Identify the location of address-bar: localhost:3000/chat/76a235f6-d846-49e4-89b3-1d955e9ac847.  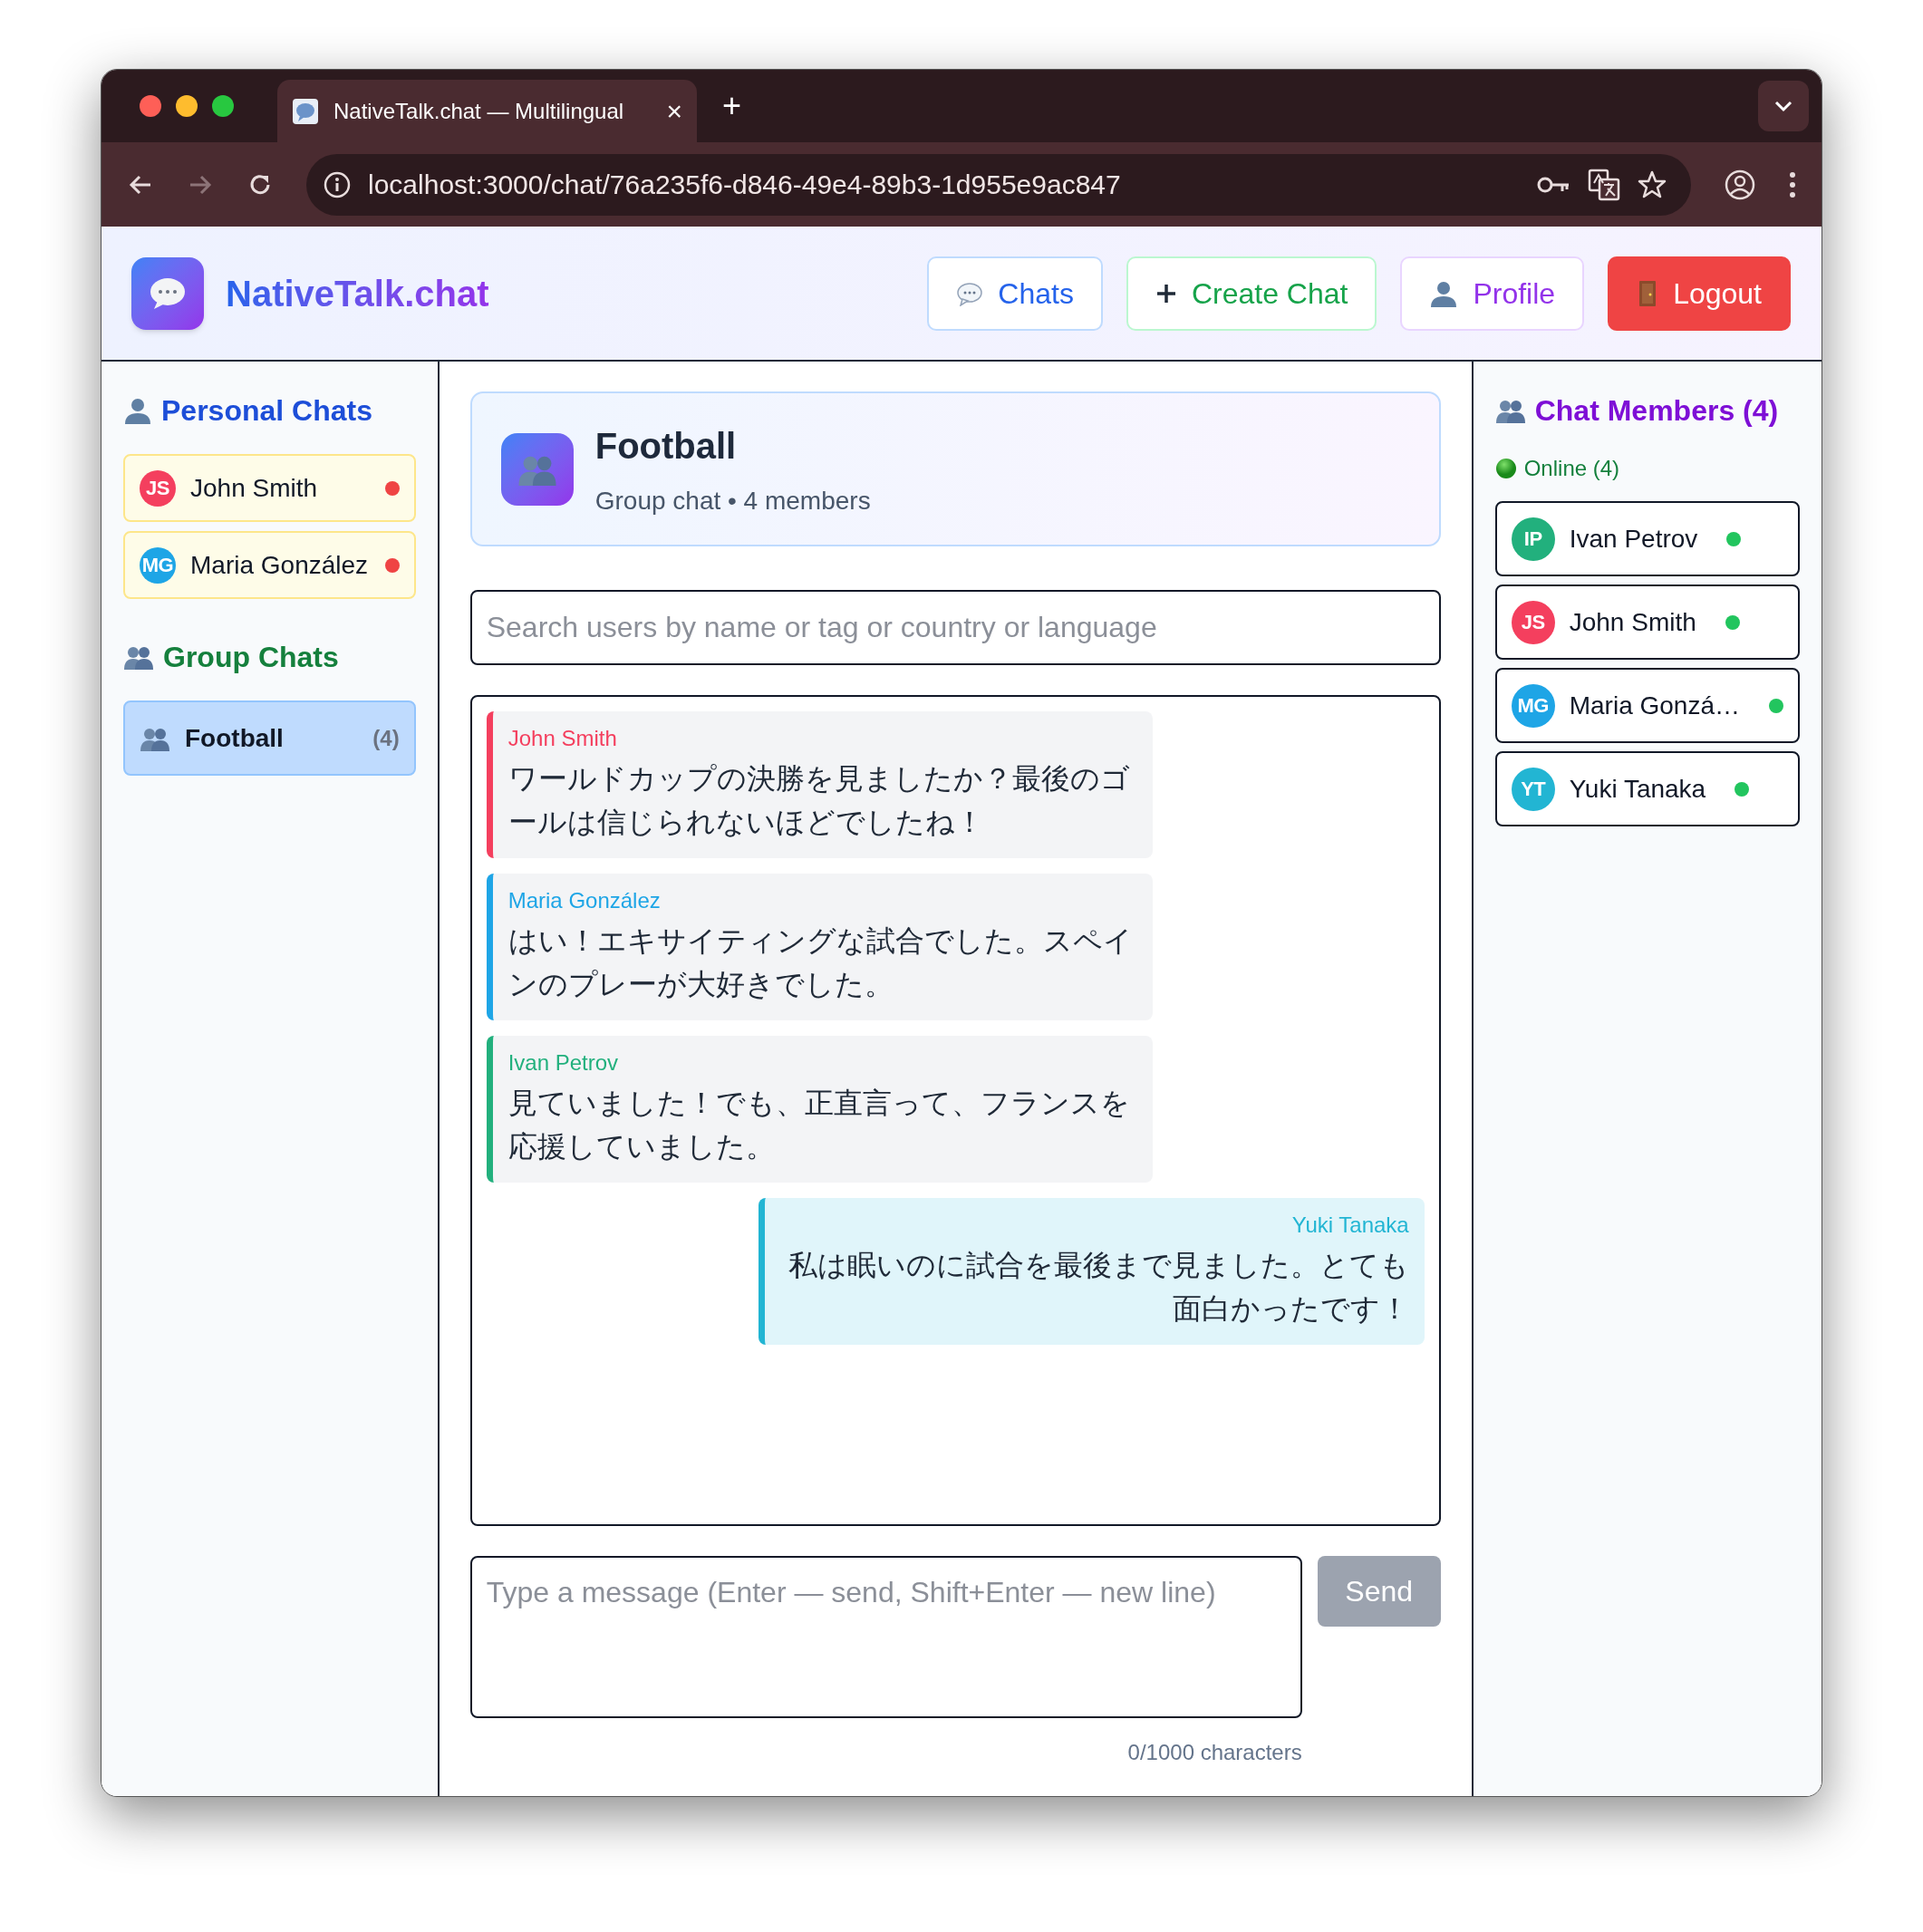
(998, 184).